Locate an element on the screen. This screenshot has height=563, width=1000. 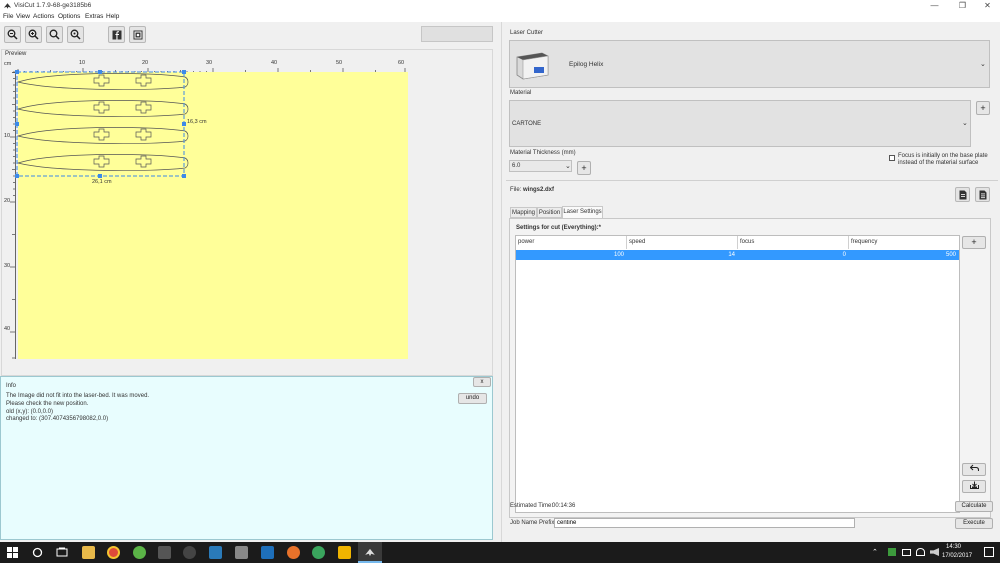
progress-indicator is located at coordinates (457, 34).